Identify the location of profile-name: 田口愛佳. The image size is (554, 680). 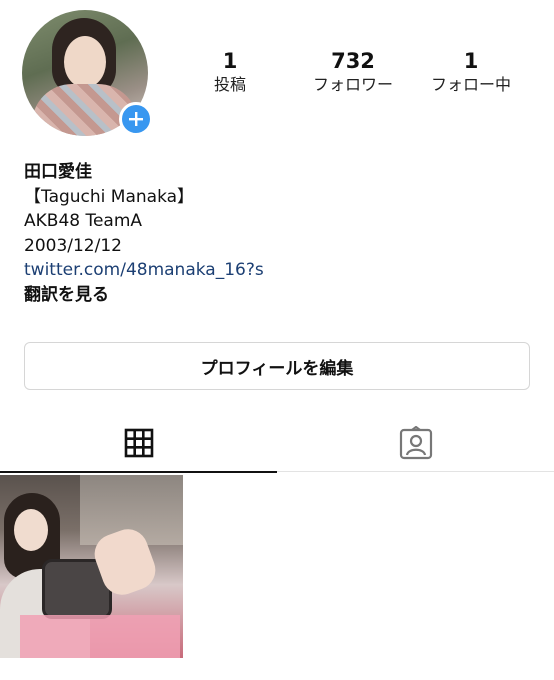
(58, 172).